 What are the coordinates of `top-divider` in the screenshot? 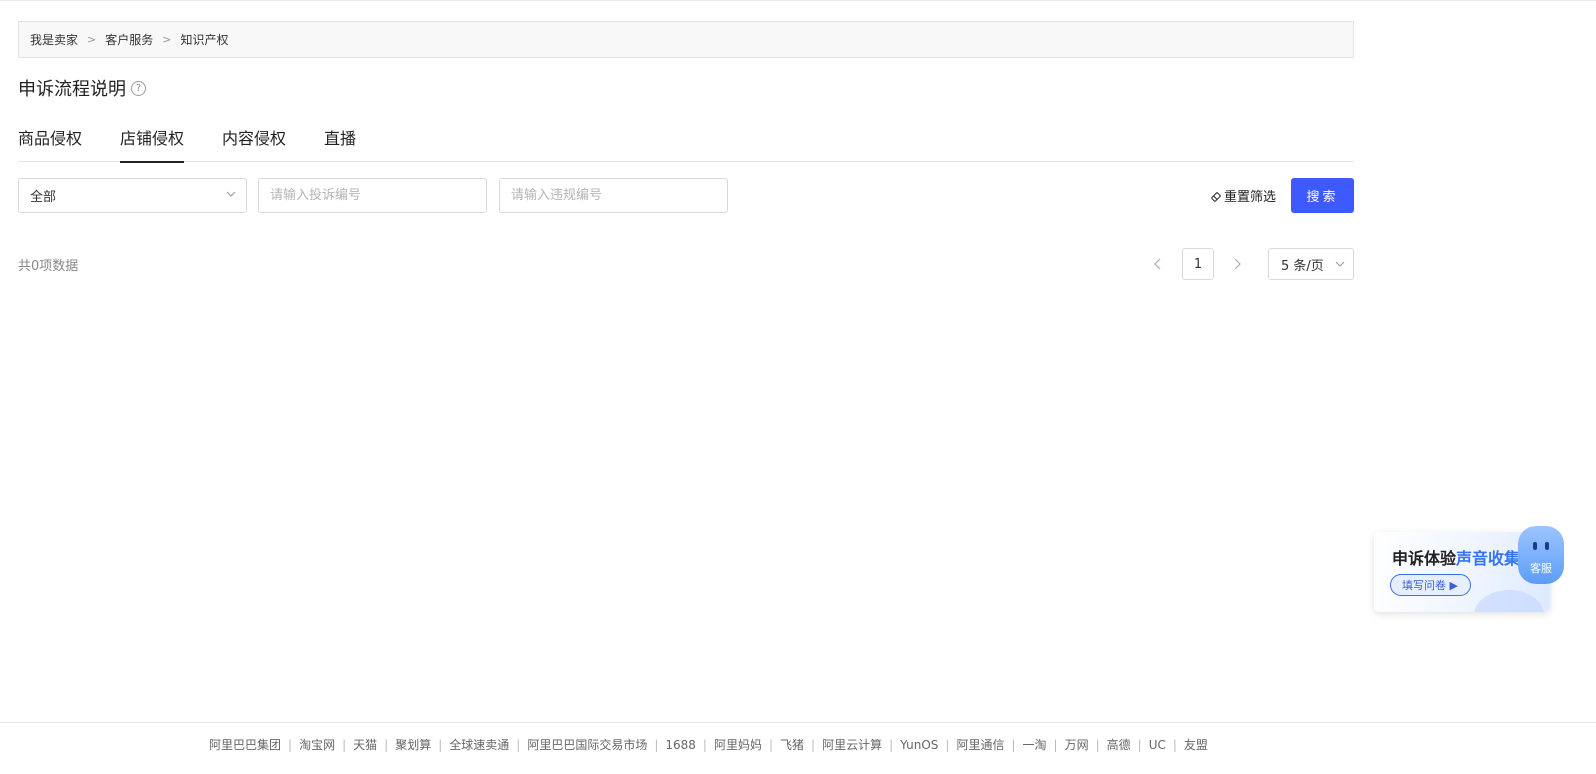 It's located at (798, 0).